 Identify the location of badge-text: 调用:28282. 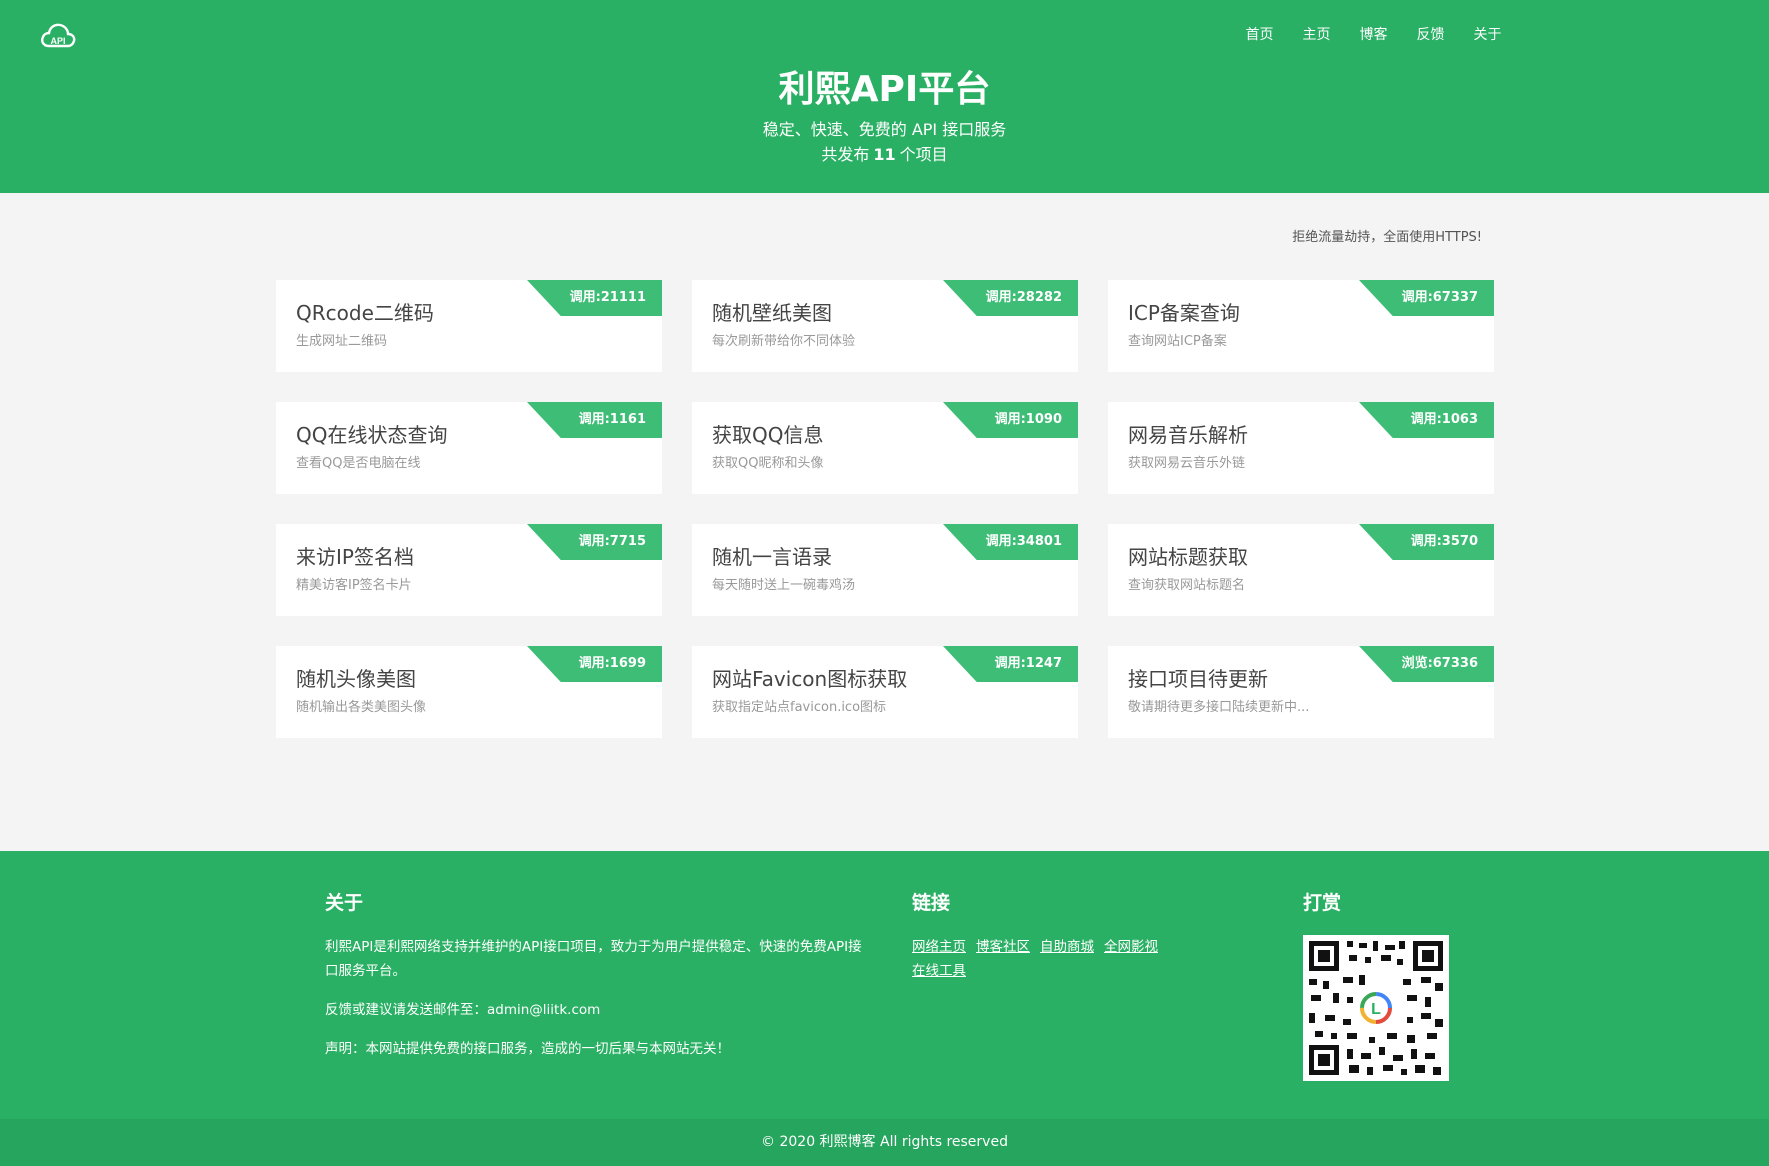
(1023, 297).